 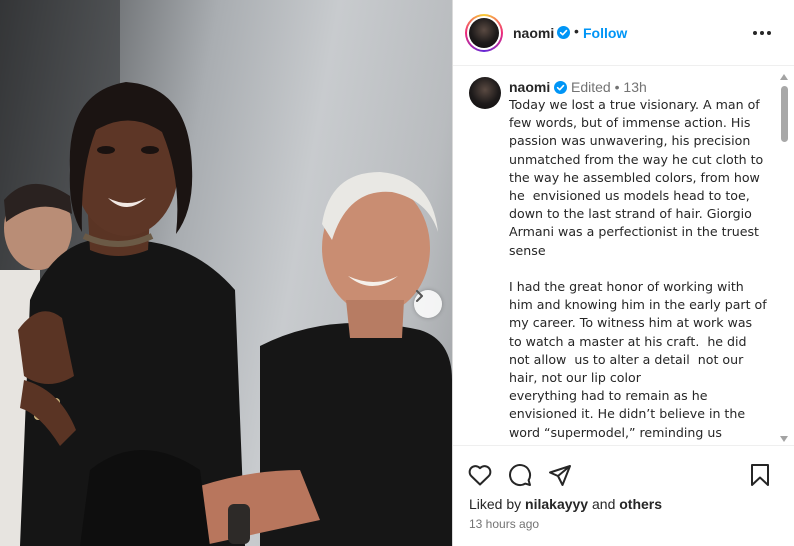 What do you see at coordinates (605, 33) in the screenshot?
I see `follow-button: Follow` at bounding box center [605, 33].